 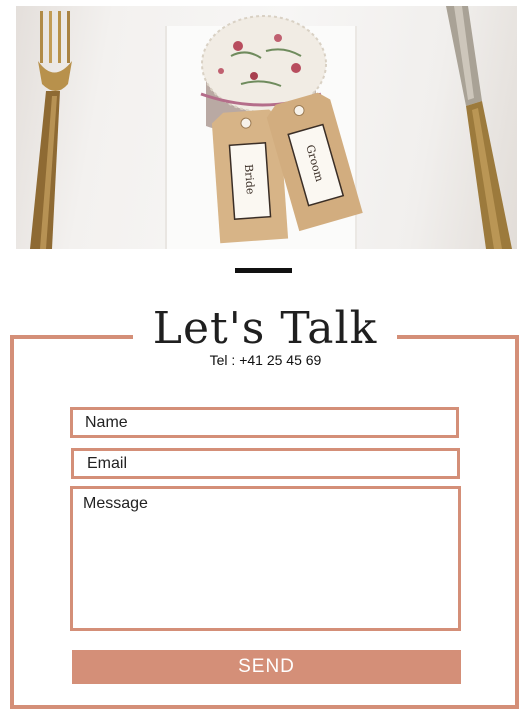 What do you see at coordinates (265, 360) in the screenshot?
I see `phone-number: Tel : +41 25 45 69` at bounding box center [265, 360].